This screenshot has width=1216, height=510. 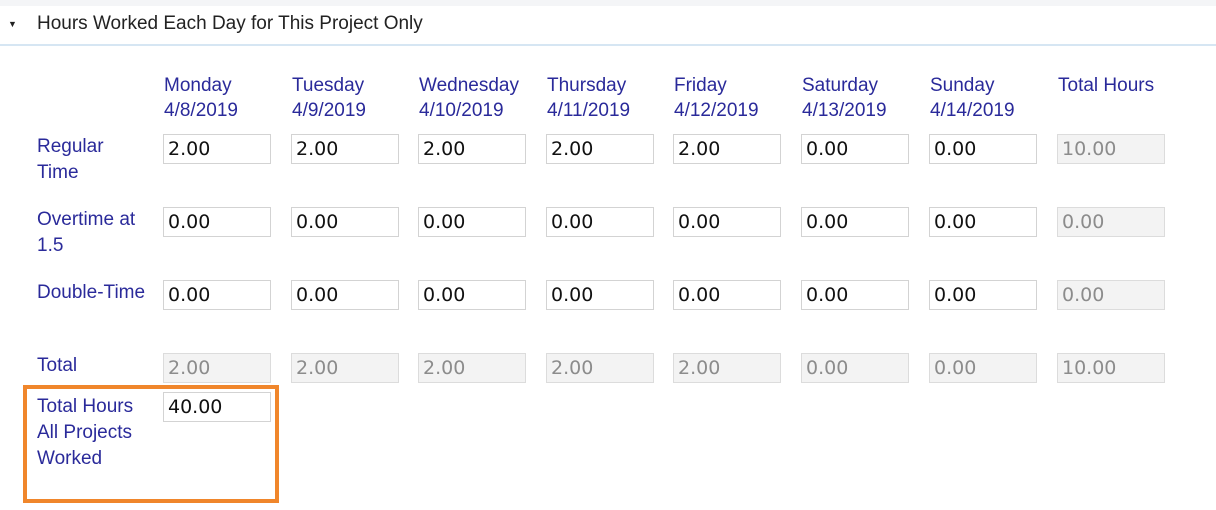 I want to click on overtime-total-field, so click(x=1111, y=222).